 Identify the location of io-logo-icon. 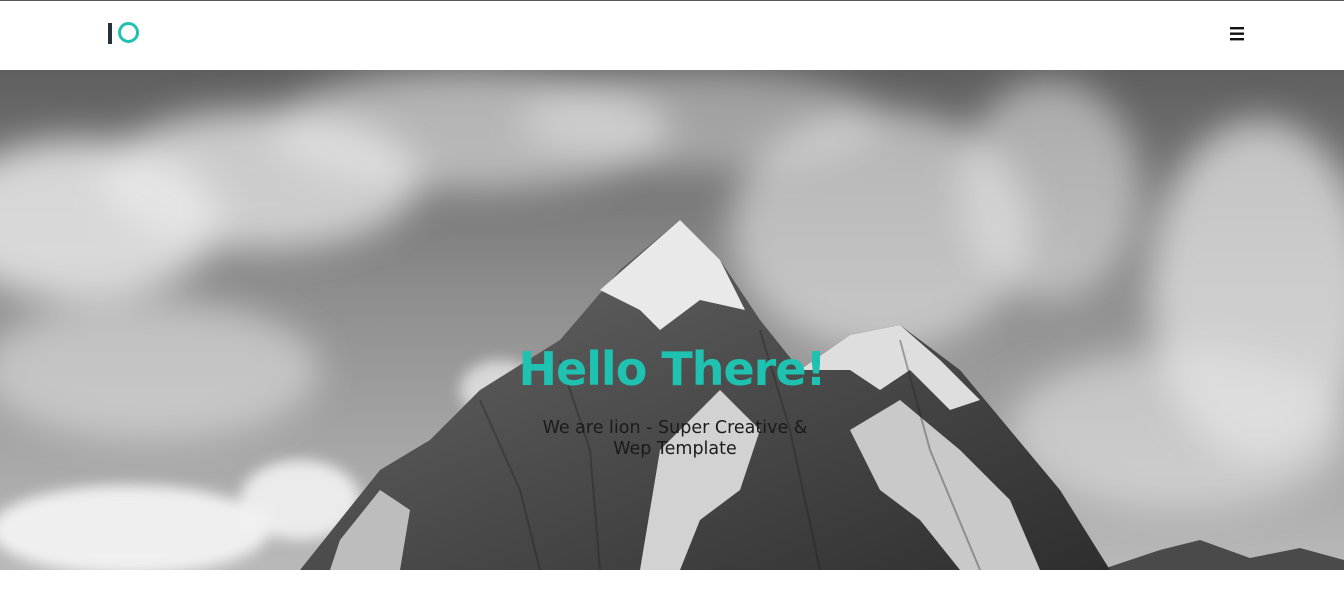
(126, 34).